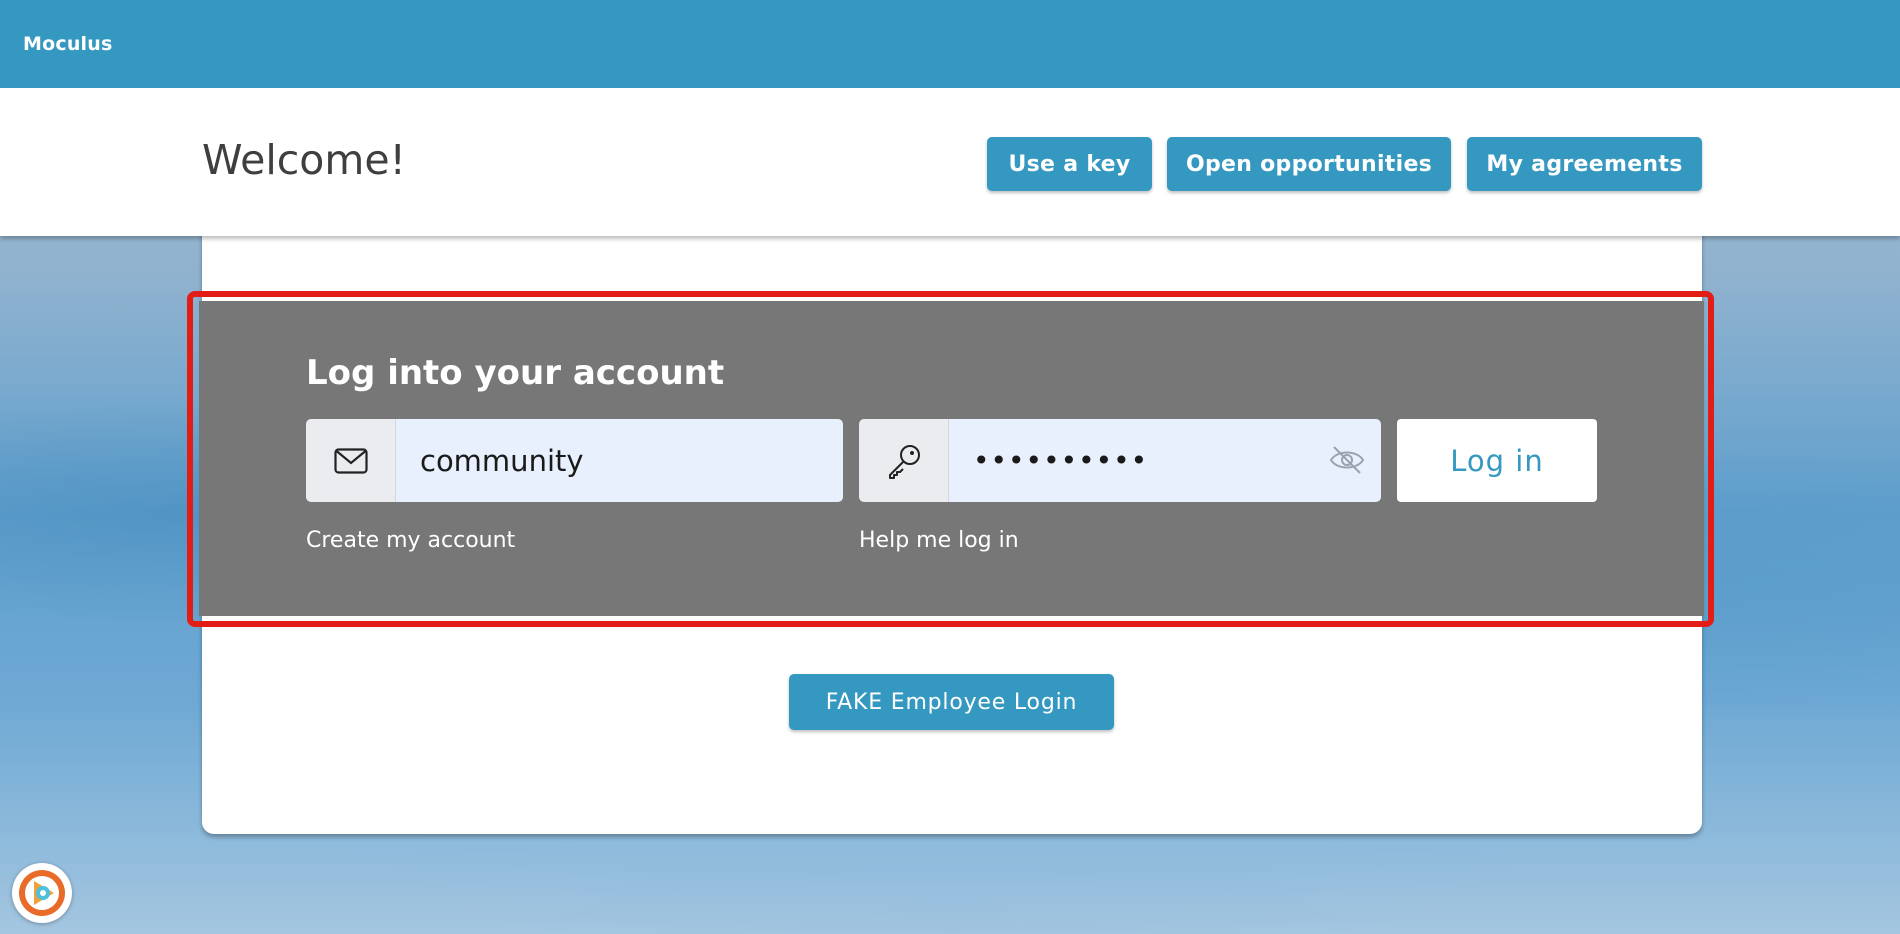  Describe the element at coordinates (1584, 164) in the screenshot. I see `my-agreements-button: My agreements` at that location.